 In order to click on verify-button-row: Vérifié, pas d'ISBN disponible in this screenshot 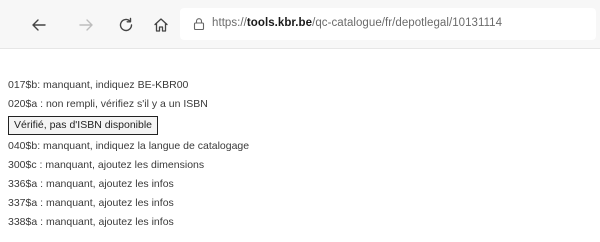, I will do `click(303, 125)`.